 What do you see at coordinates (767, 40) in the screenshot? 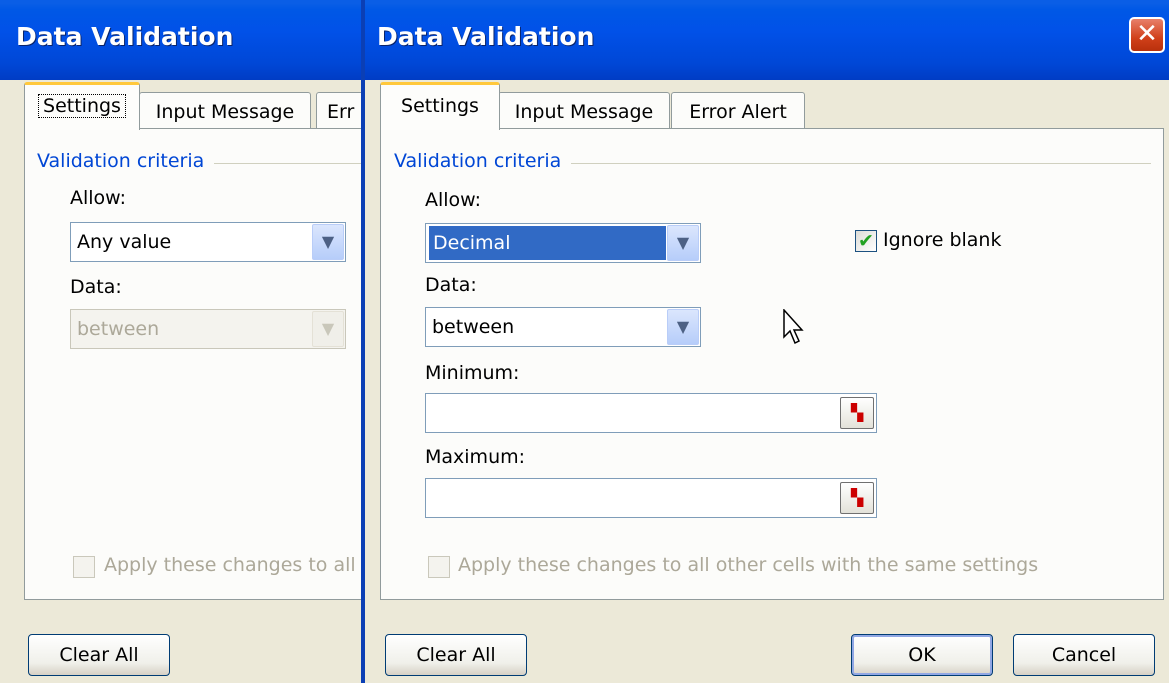
I see `title-bar: Data Validation ✕` at bounding box center [767, 40].